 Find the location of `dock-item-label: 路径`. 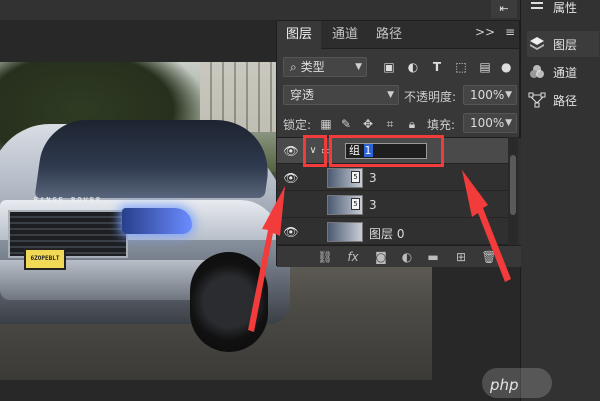

dock-item-label: 路径 is located at coordinates (565, 100).